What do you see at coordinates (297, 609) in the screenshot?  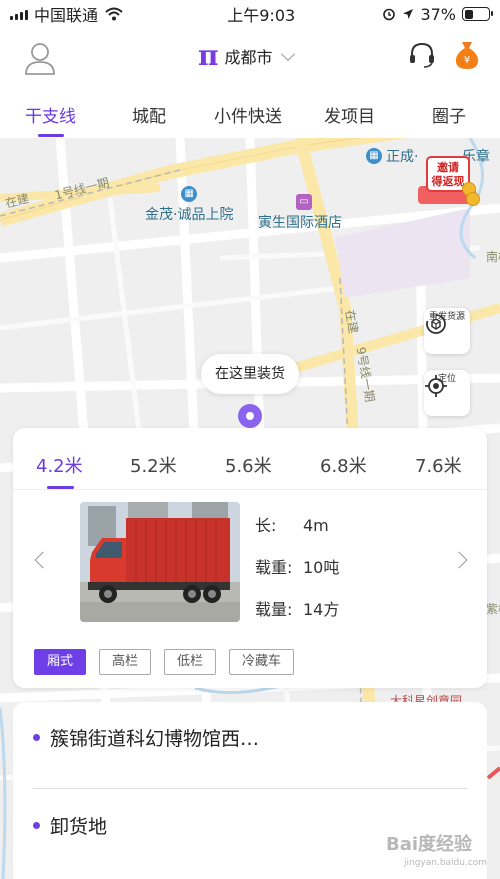 I see `spec-load-volume: 载量: 14方` at bounding box center [297, 609].